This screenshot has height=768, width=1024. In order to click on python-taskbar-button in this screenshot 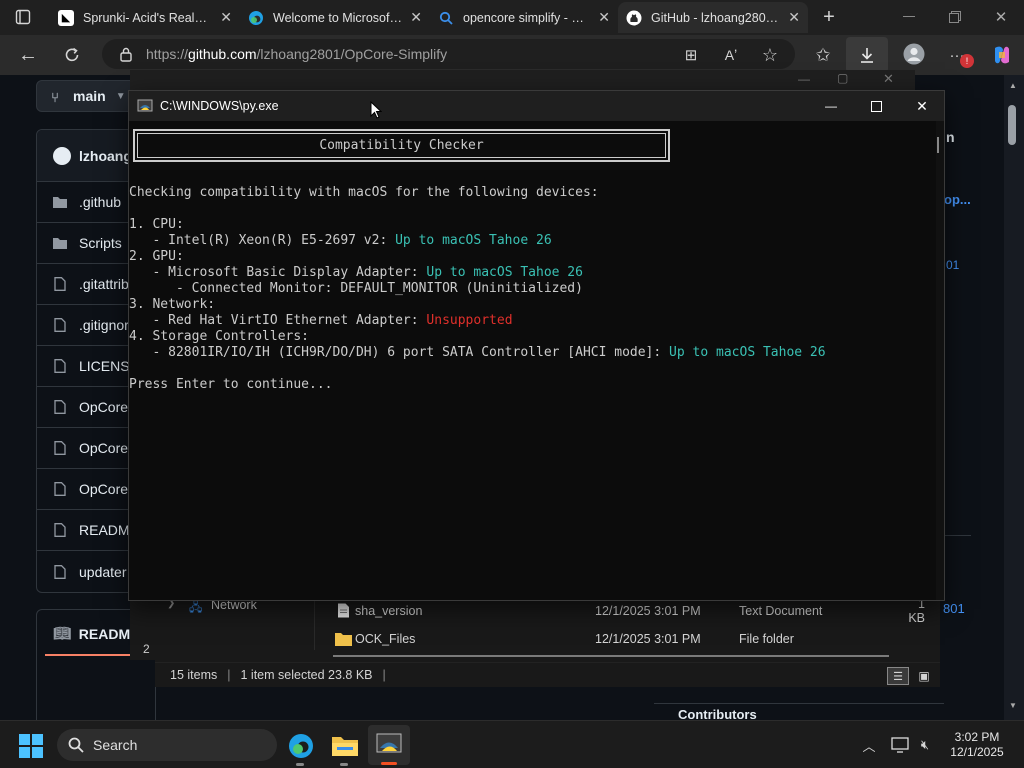, I will do `click(389, 745)`.